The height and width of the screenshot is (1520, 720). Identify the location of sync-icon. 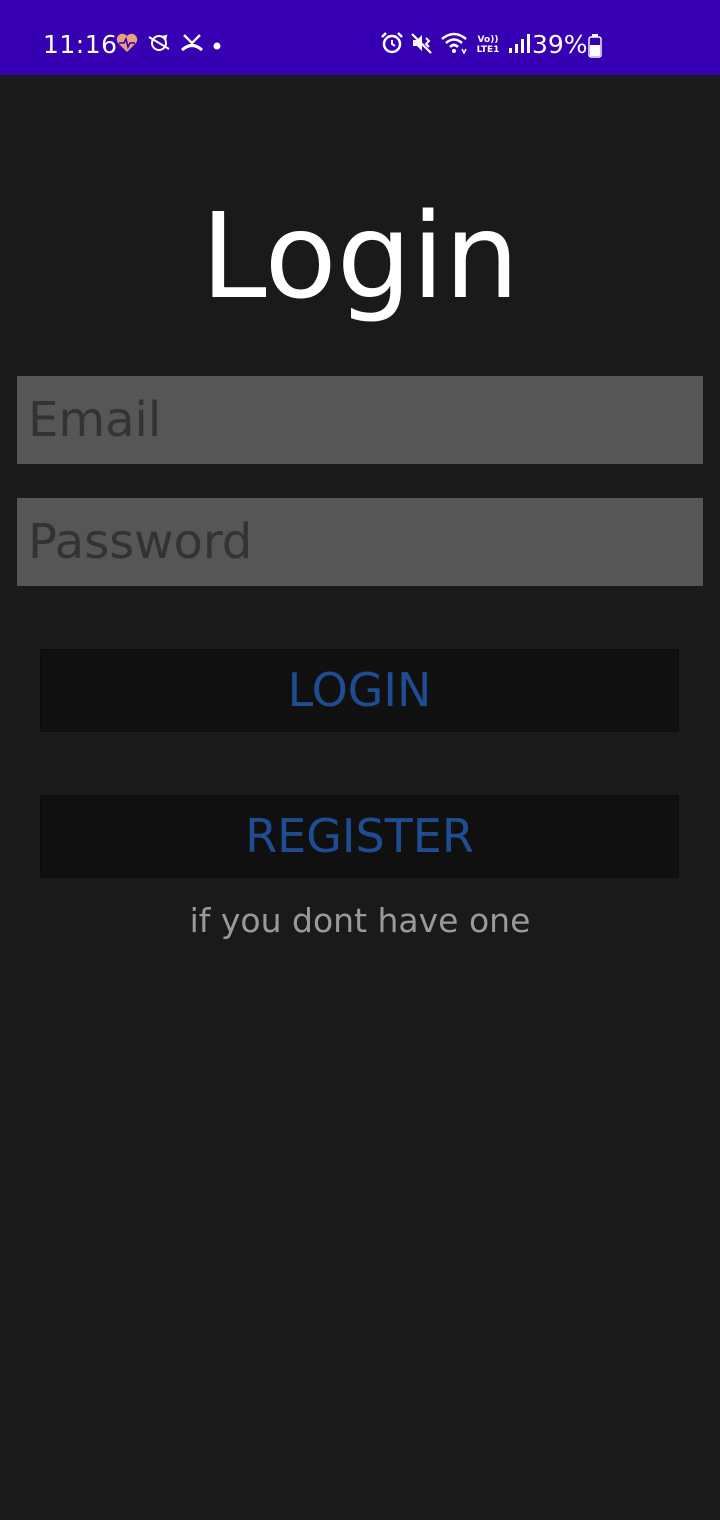
(159, 45).